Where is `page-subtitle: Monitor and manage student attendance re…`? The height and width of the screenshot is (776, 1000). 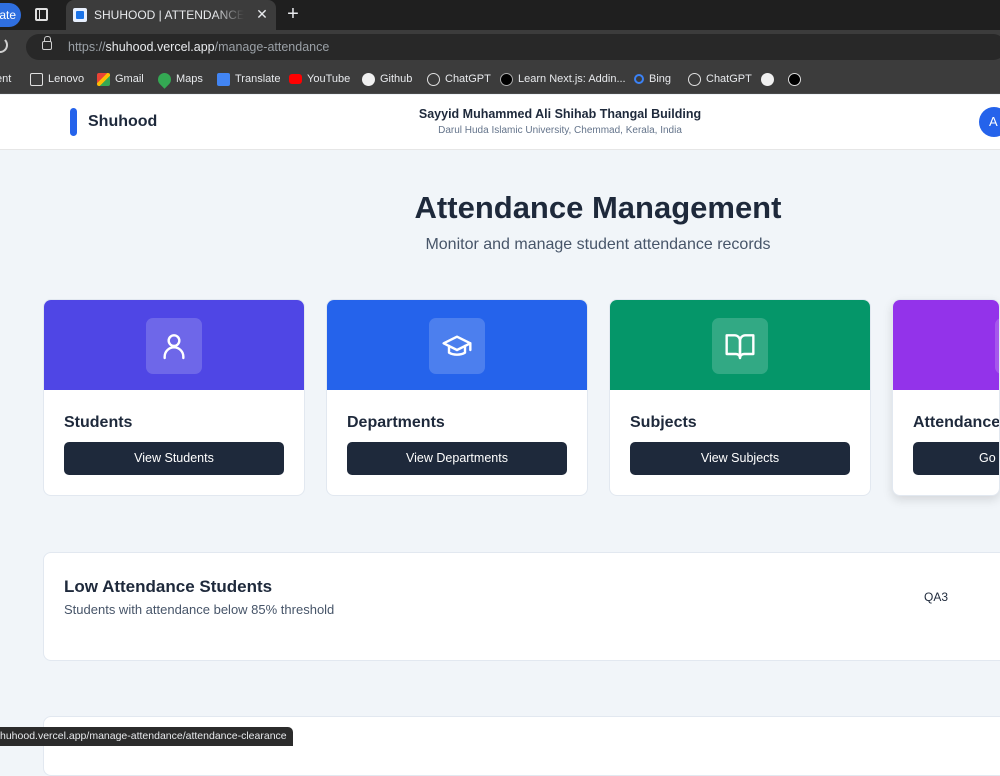 page-subtitle: Monitor and manage student attendance re… is located at coordinates (598, 244).